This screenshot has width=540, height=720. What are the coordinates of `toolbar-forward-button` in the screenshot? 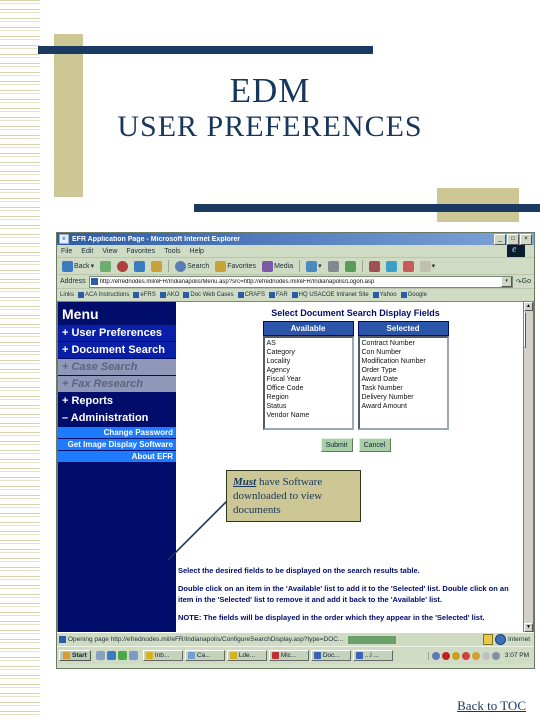 It's located at (105, 266).